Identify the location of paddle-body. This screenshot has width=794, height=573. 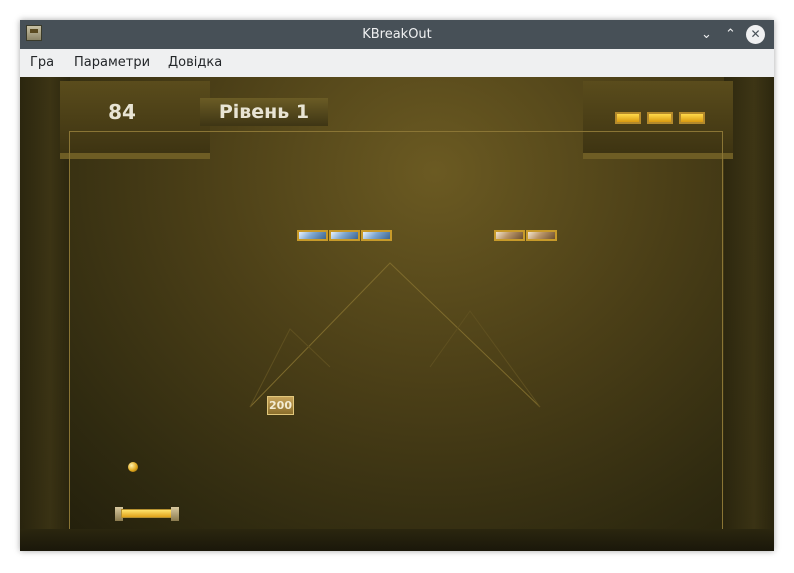
(147, 513).